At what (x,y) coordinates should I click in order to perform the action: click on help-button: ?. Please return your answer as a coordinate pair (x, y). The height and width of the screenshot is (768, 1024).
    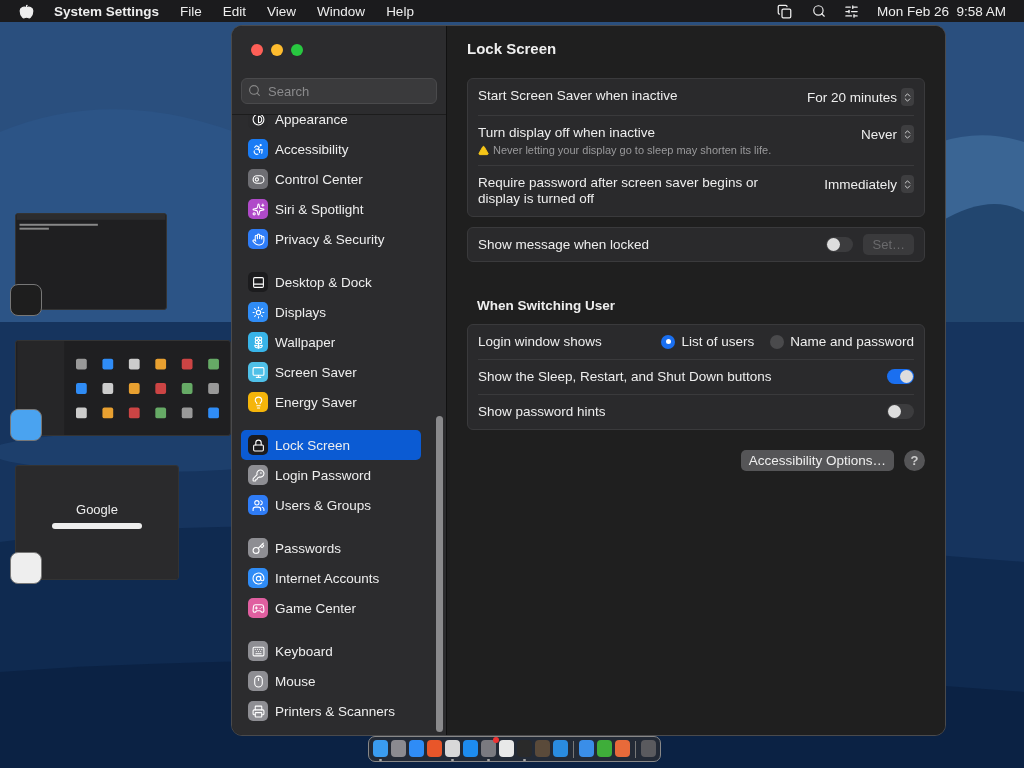
    Looking at the image, I should click on (914, 460).